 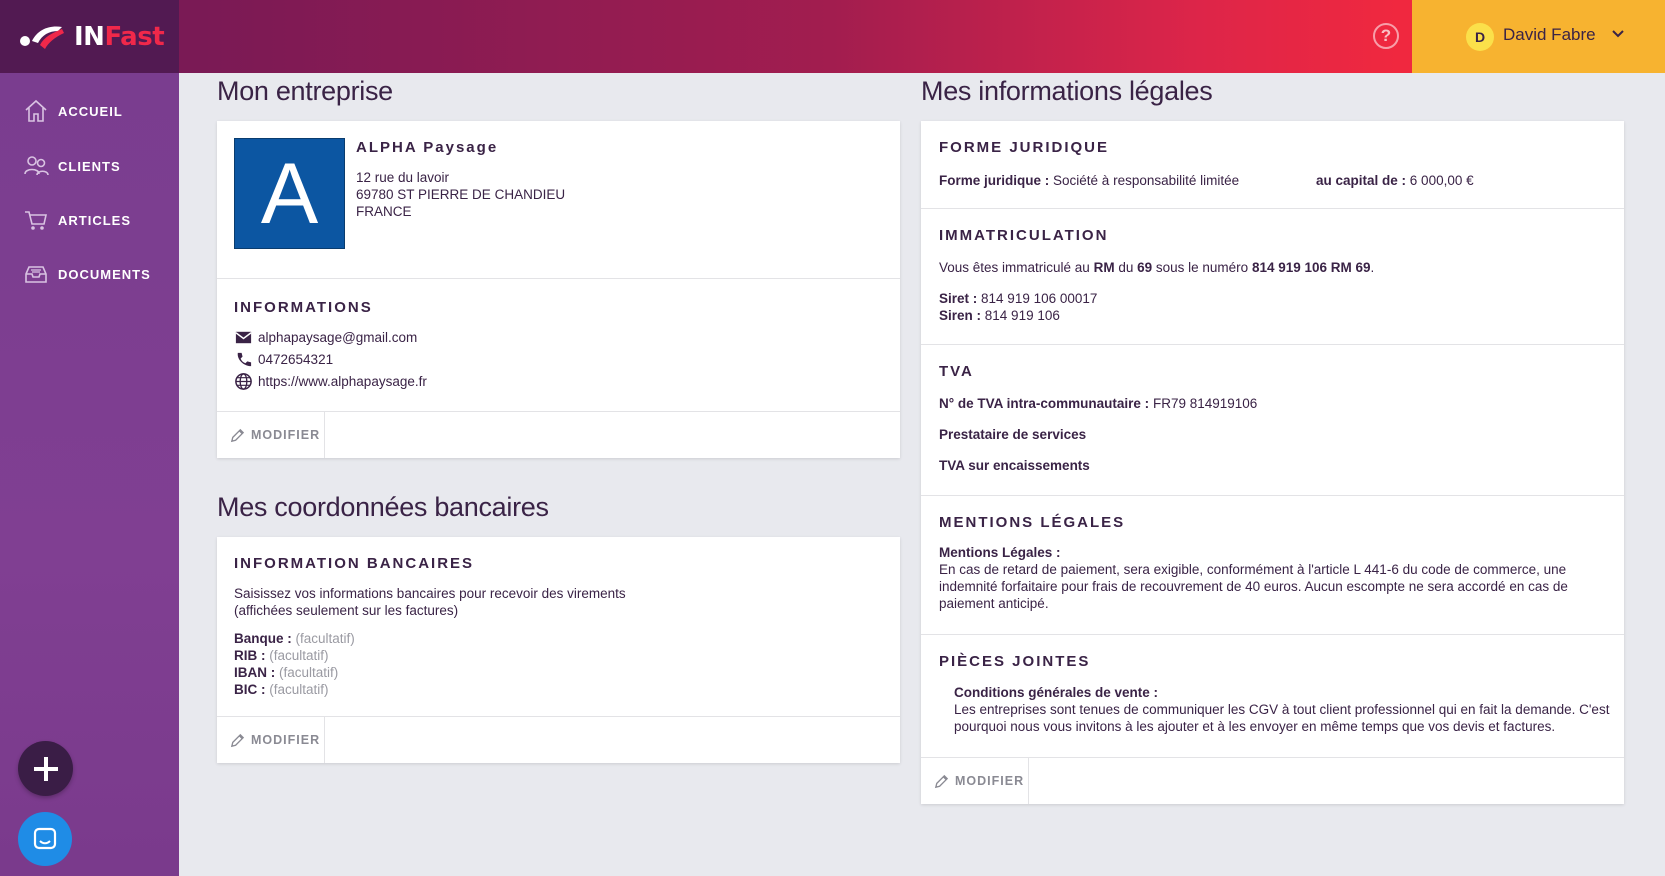 I want to click on globe-icon, so click(x=243, y=381).